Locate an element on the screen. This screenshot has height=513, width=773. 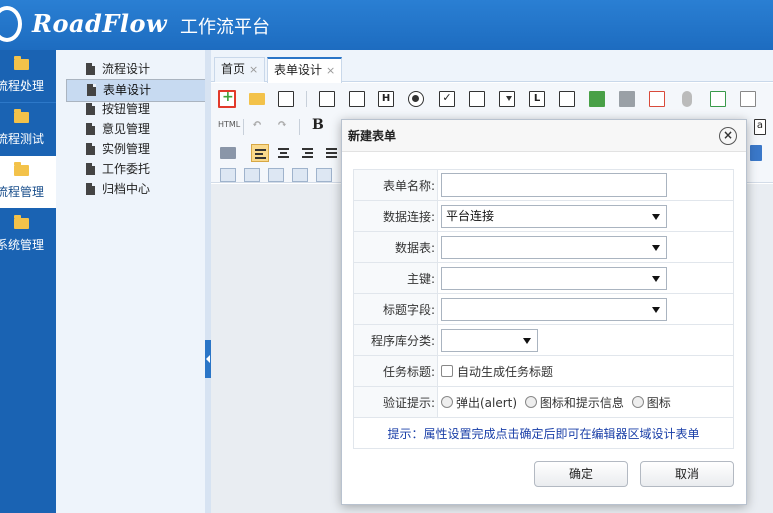
insert-row-icon is located at coordinates (252, 175).